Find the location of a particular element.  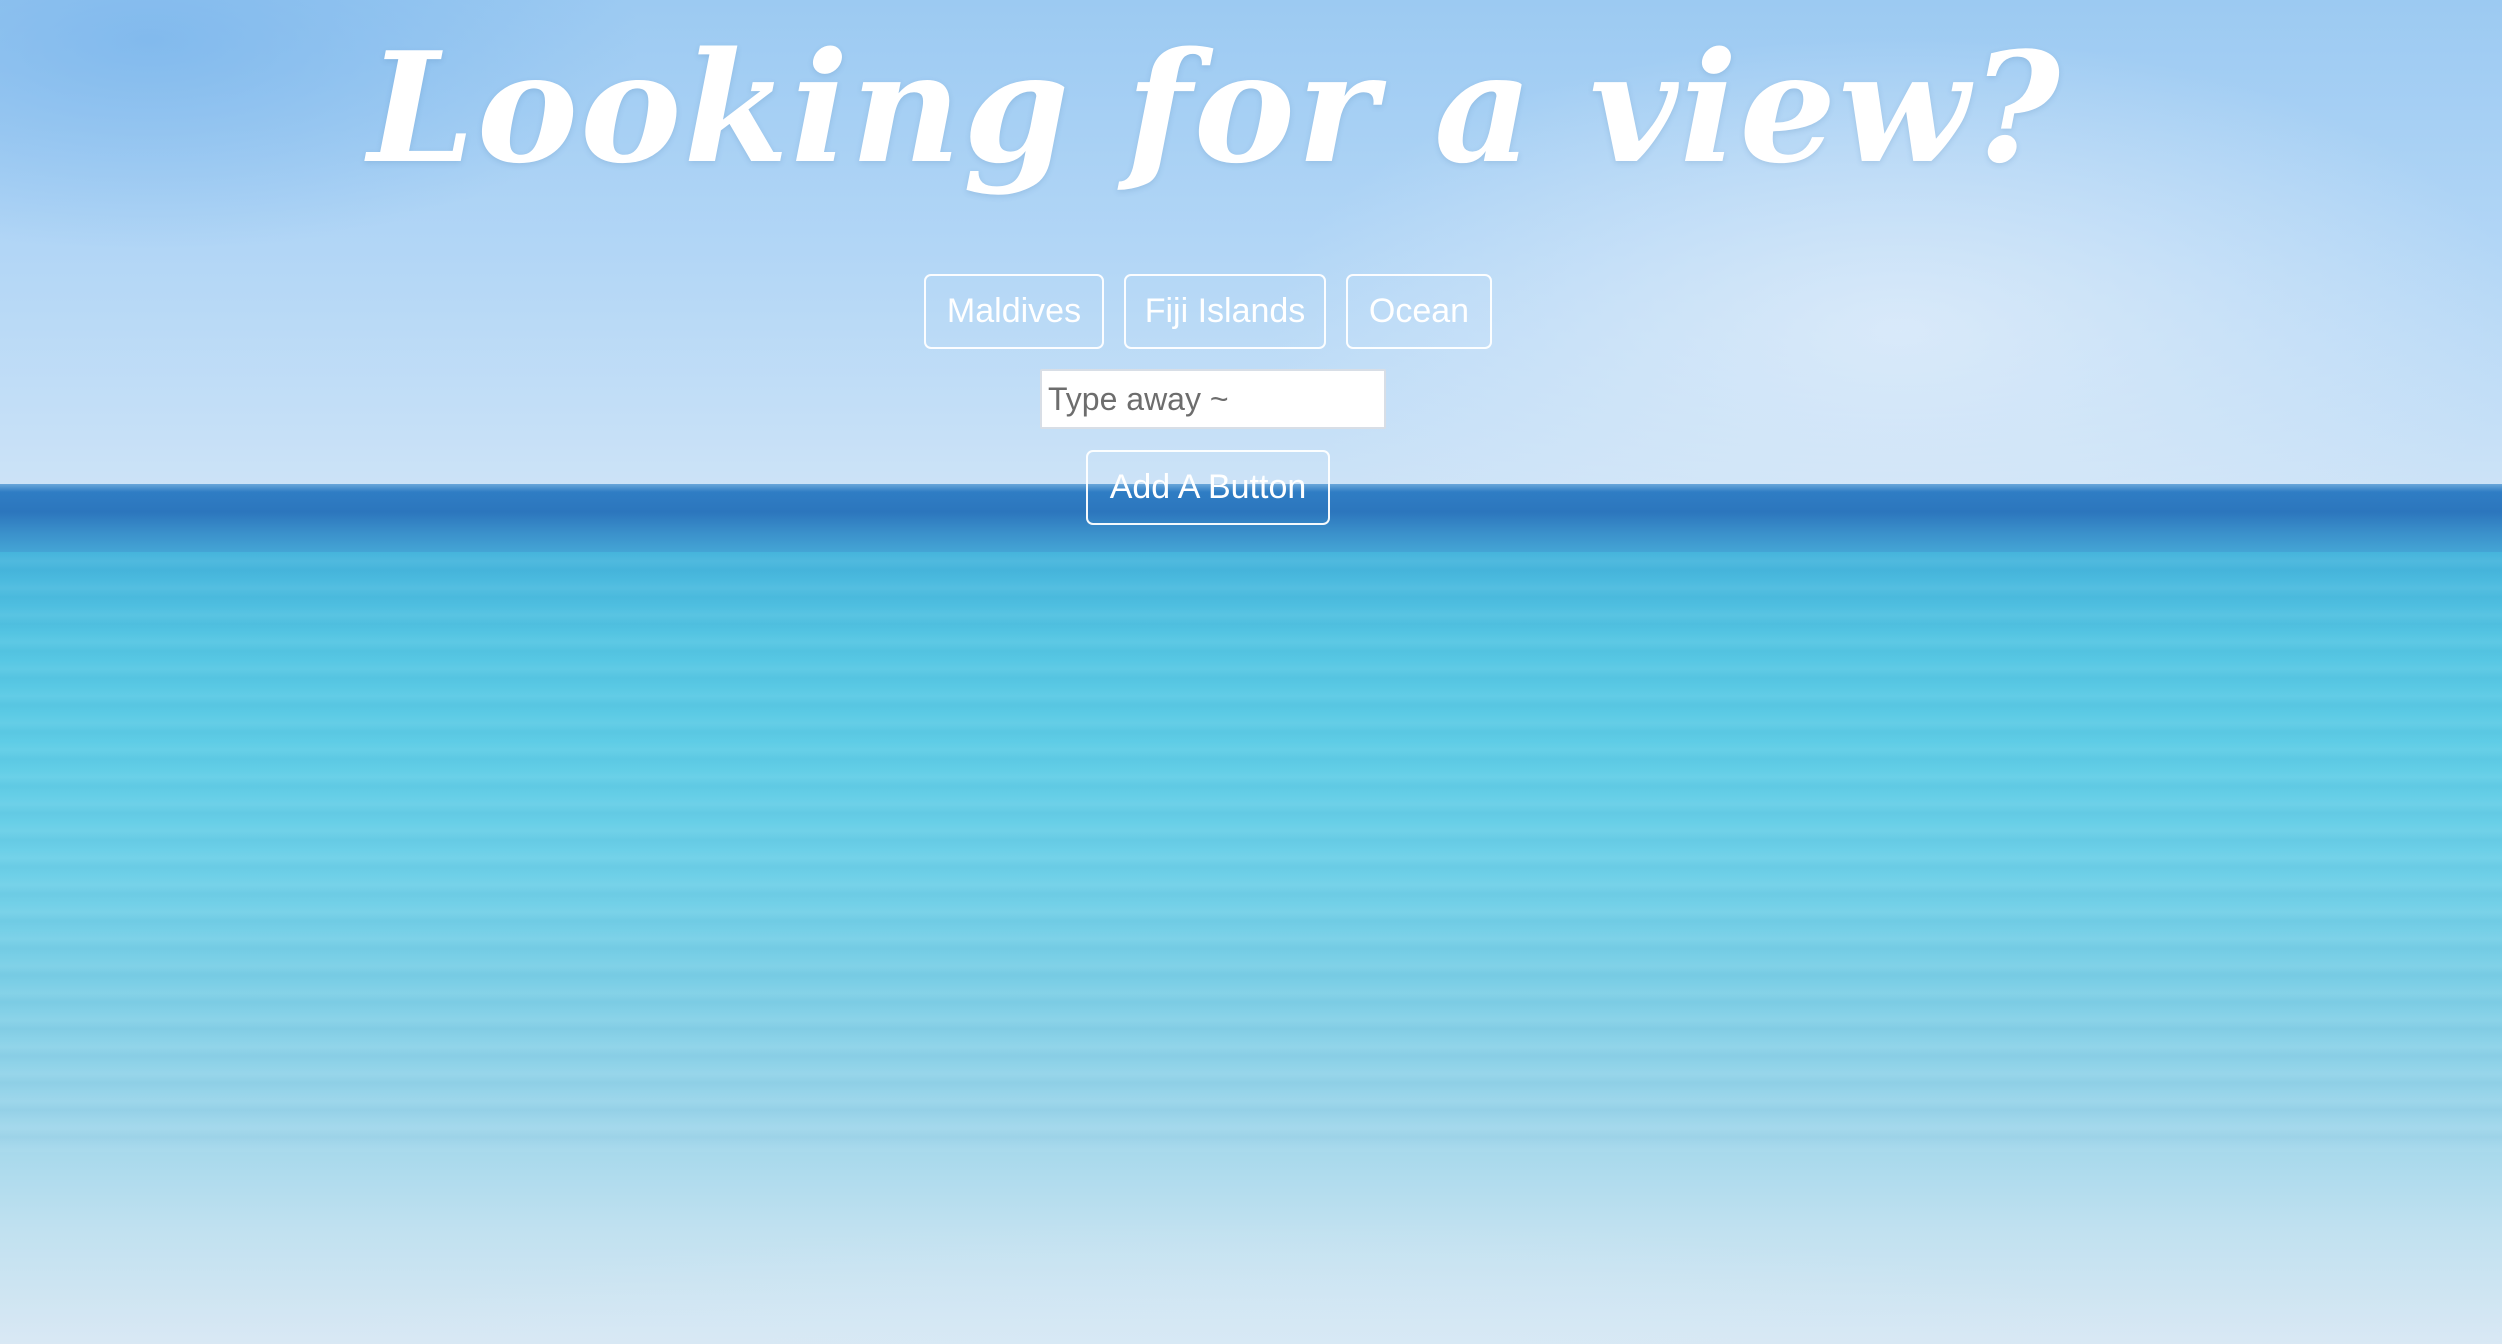

add-button-button: Add A Button is located at coordinates (1208, 487).